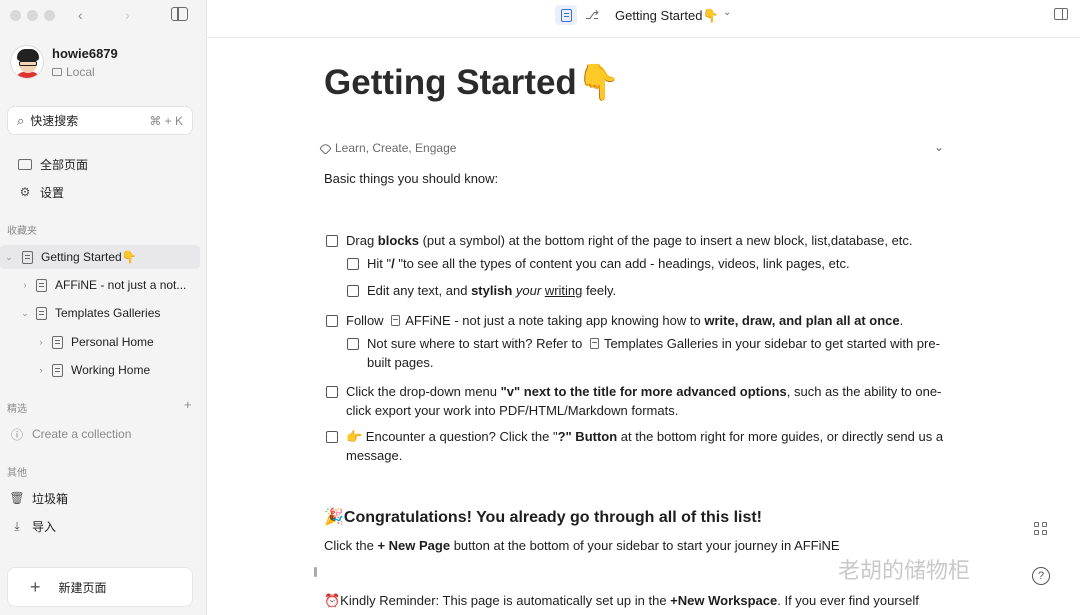  What do you see at coordinates (57, 71) in the screenshot?
I see `computer-icon` at bounding box center [57, 71].